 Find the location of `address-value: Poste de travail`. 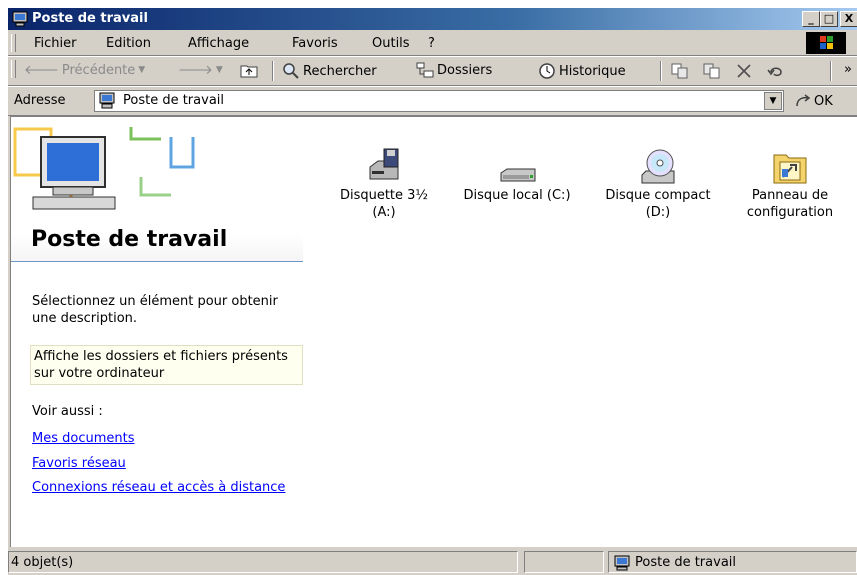

address-value: Poste de travail is located at coordinates (174, 100).